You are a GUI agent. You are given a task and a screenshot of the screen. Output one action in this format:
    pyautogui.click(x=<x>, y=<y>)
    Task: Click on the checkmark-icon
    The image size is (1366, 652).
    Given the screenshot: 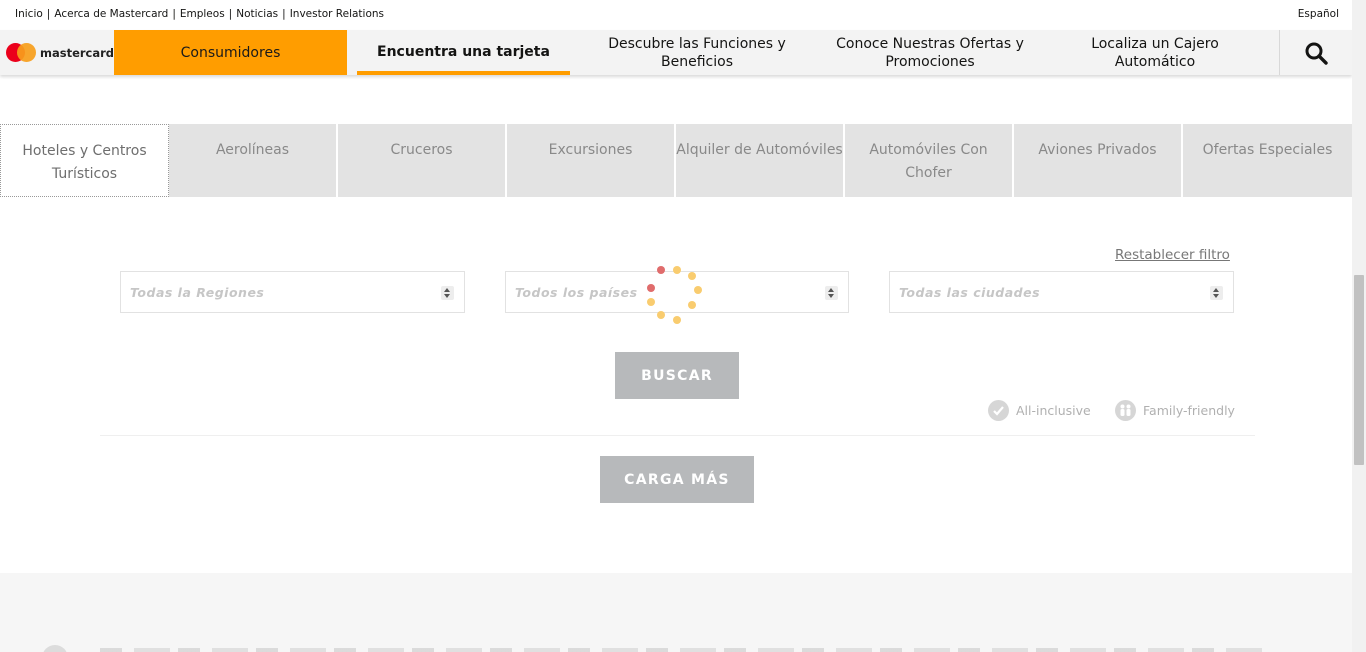 What is the action you would take?
    pyautogui.click(x=998, y=410)
    